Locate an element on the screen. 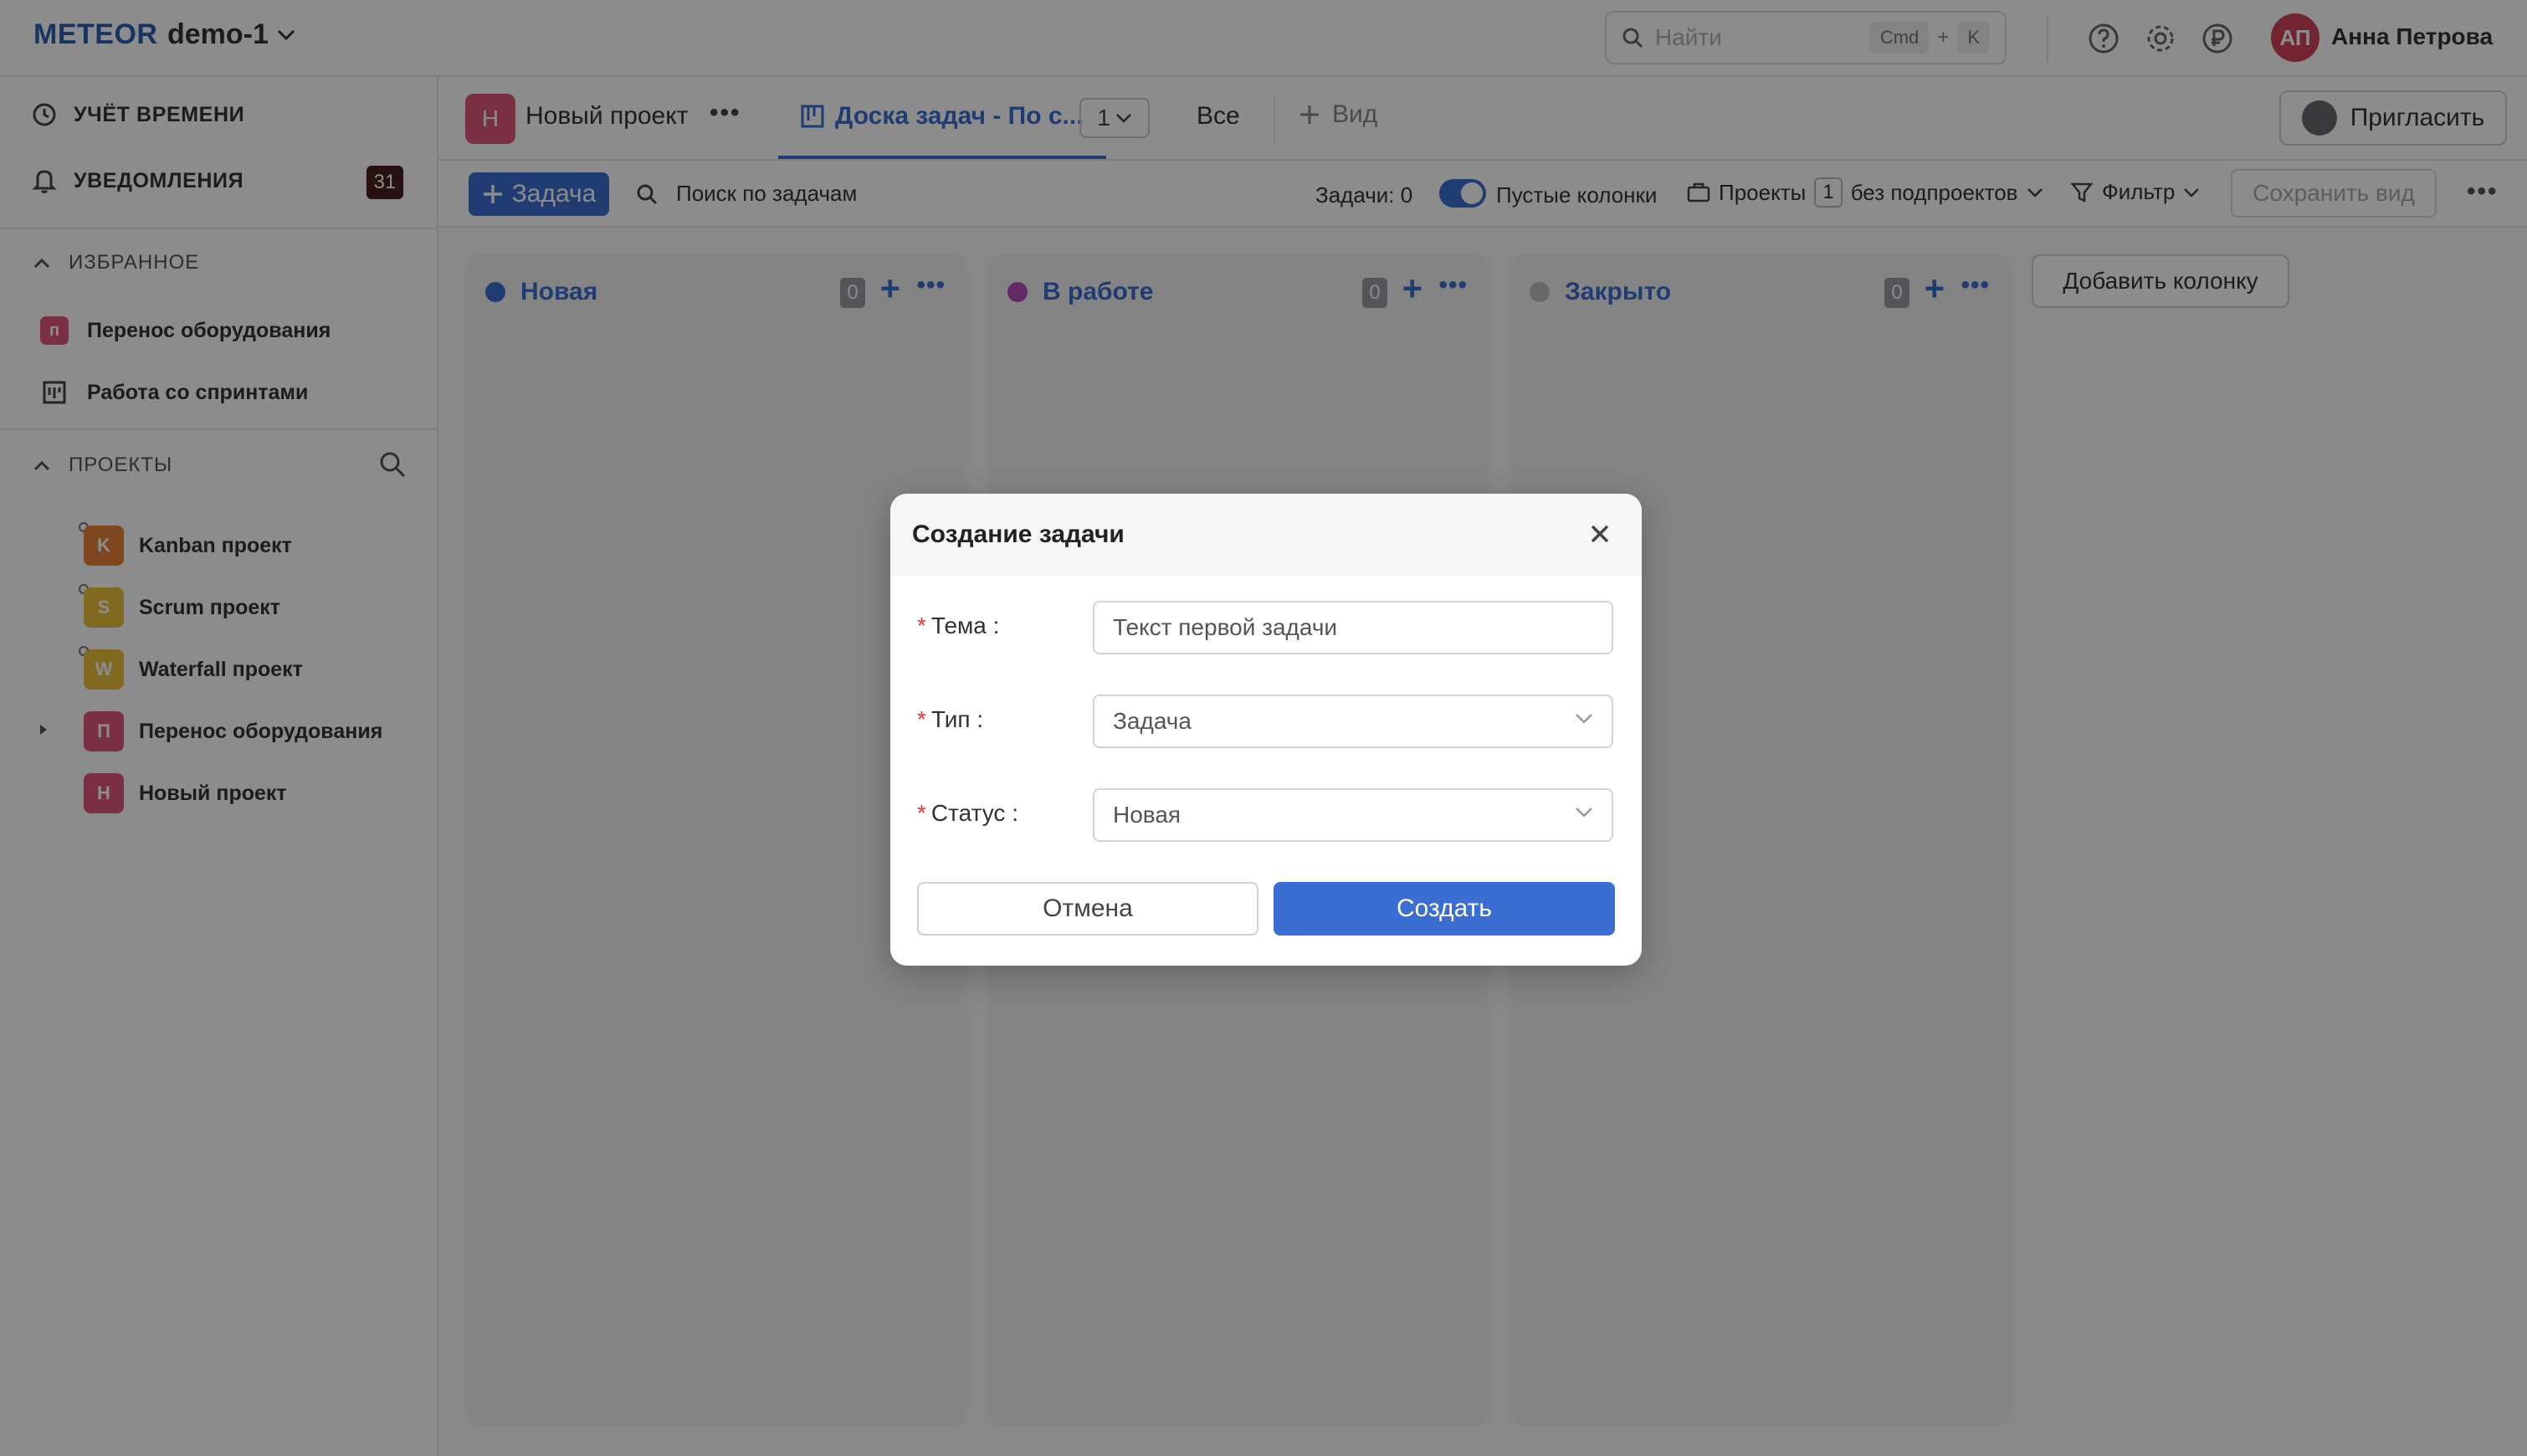 The height and width of the screenshot is (1456, 2527). cancel-button: Отмена is located at coordinates (1087, 909).